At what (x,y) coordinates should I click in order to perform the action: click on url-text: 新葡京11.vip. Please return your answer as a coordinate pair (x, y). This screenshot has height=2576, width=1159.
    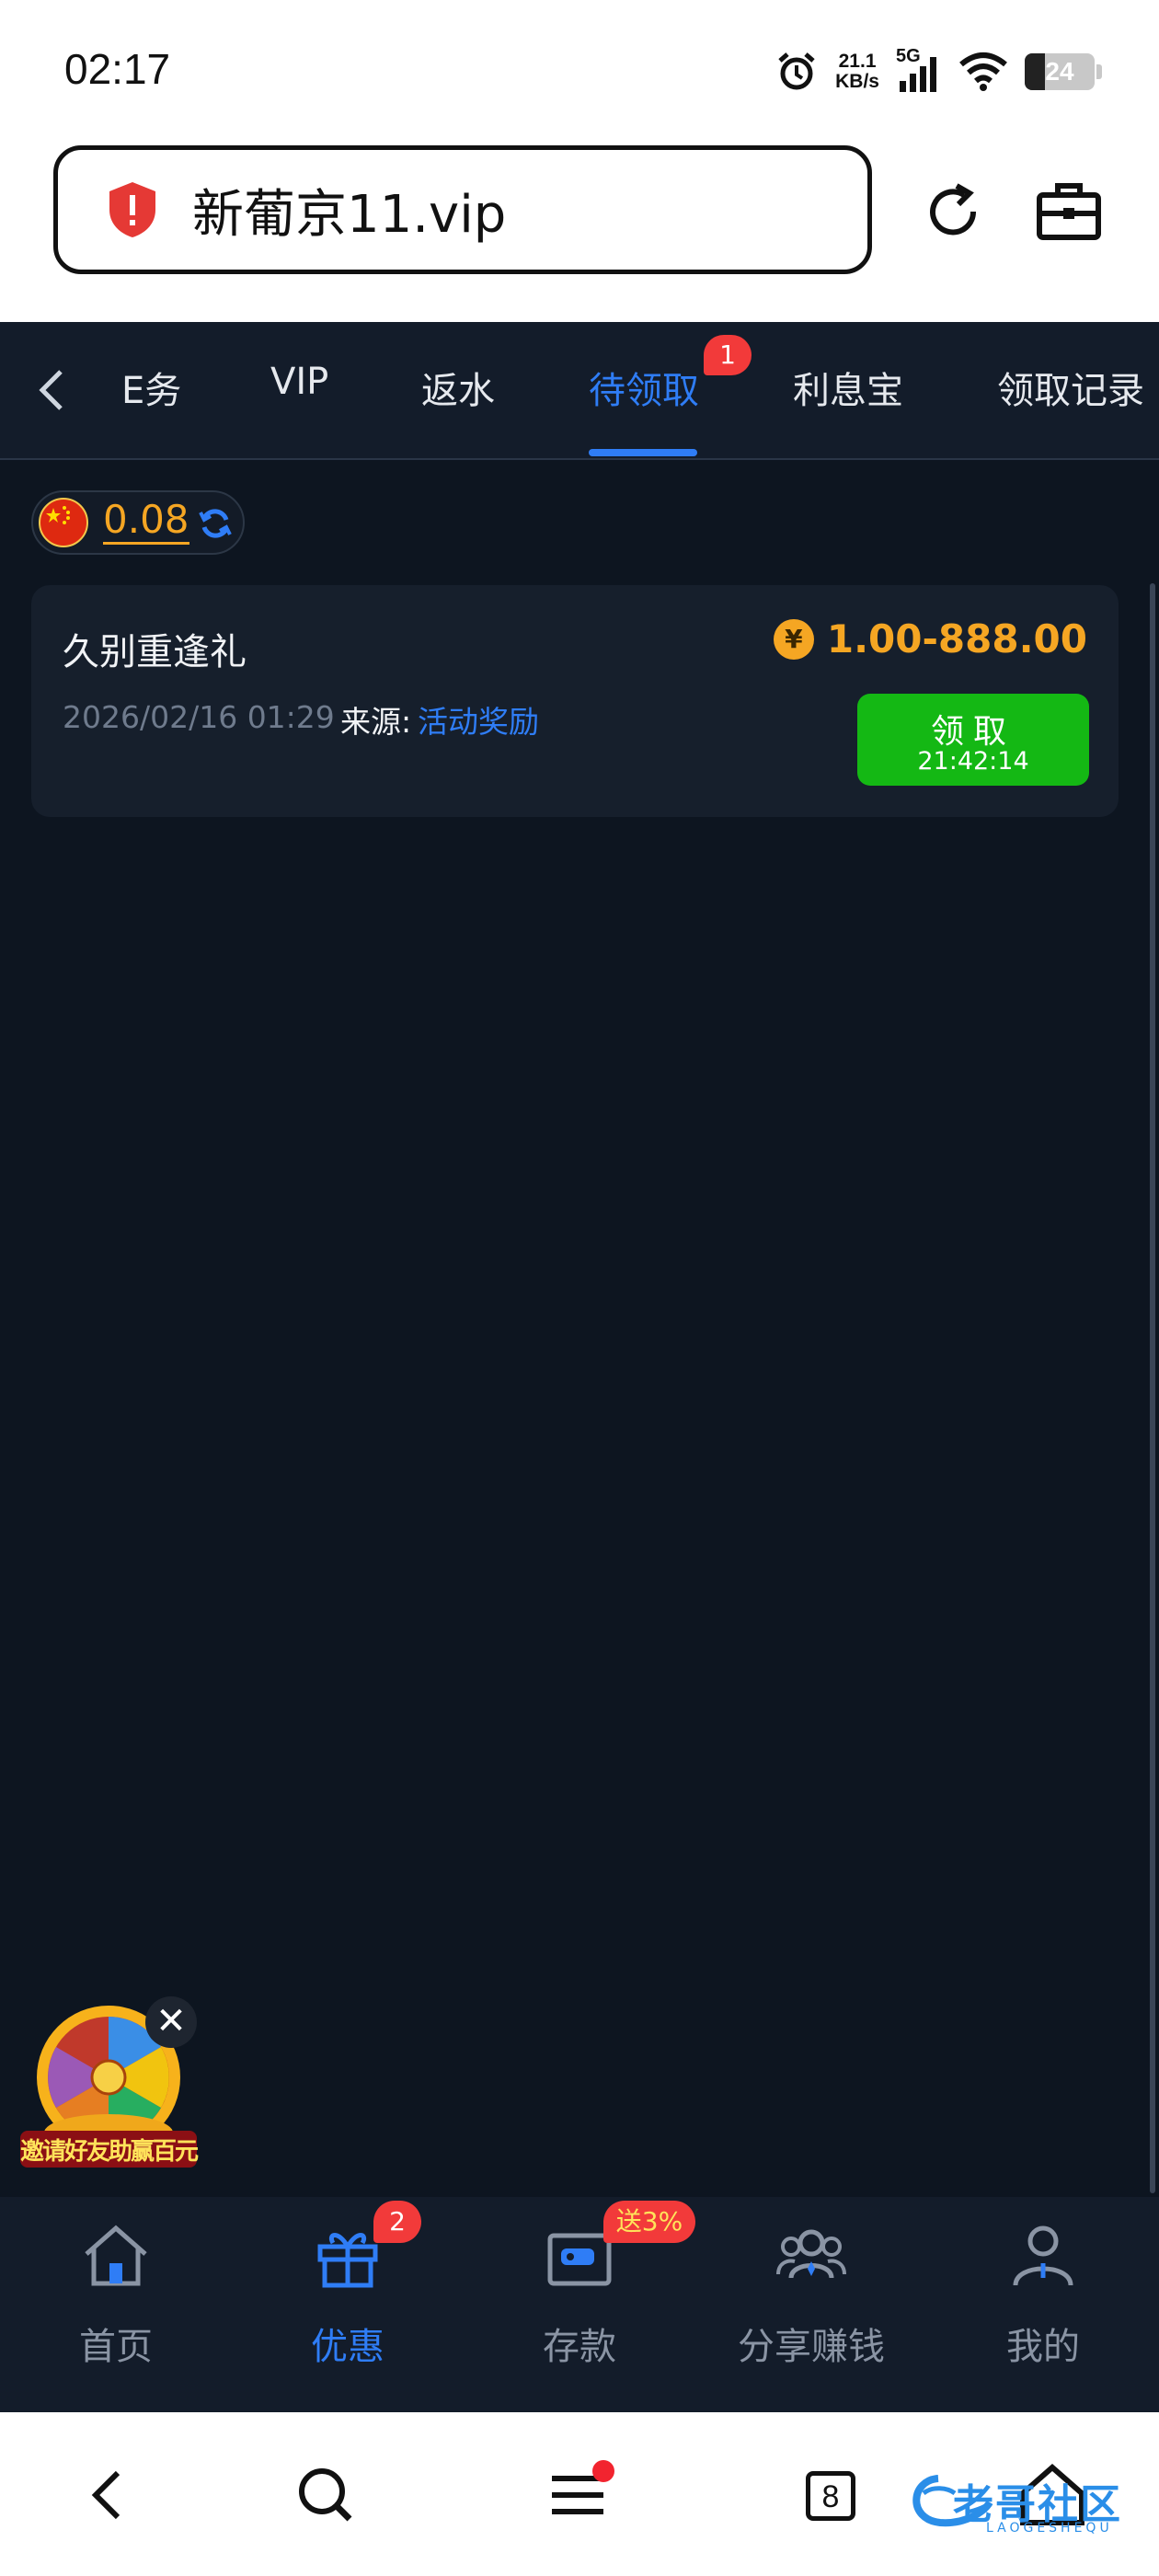
    Looking at the image, I should click on (349, 210).